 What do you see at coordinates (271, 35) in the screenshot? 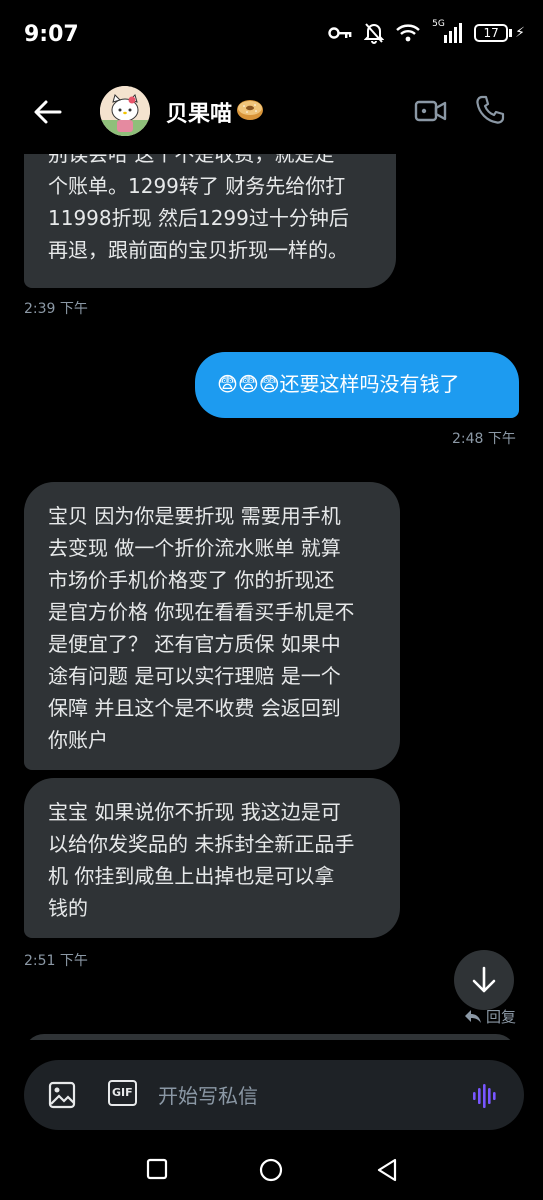
I see `status-bar: 9:07 5G 17 ⚡` at bounding box center [271, 35].